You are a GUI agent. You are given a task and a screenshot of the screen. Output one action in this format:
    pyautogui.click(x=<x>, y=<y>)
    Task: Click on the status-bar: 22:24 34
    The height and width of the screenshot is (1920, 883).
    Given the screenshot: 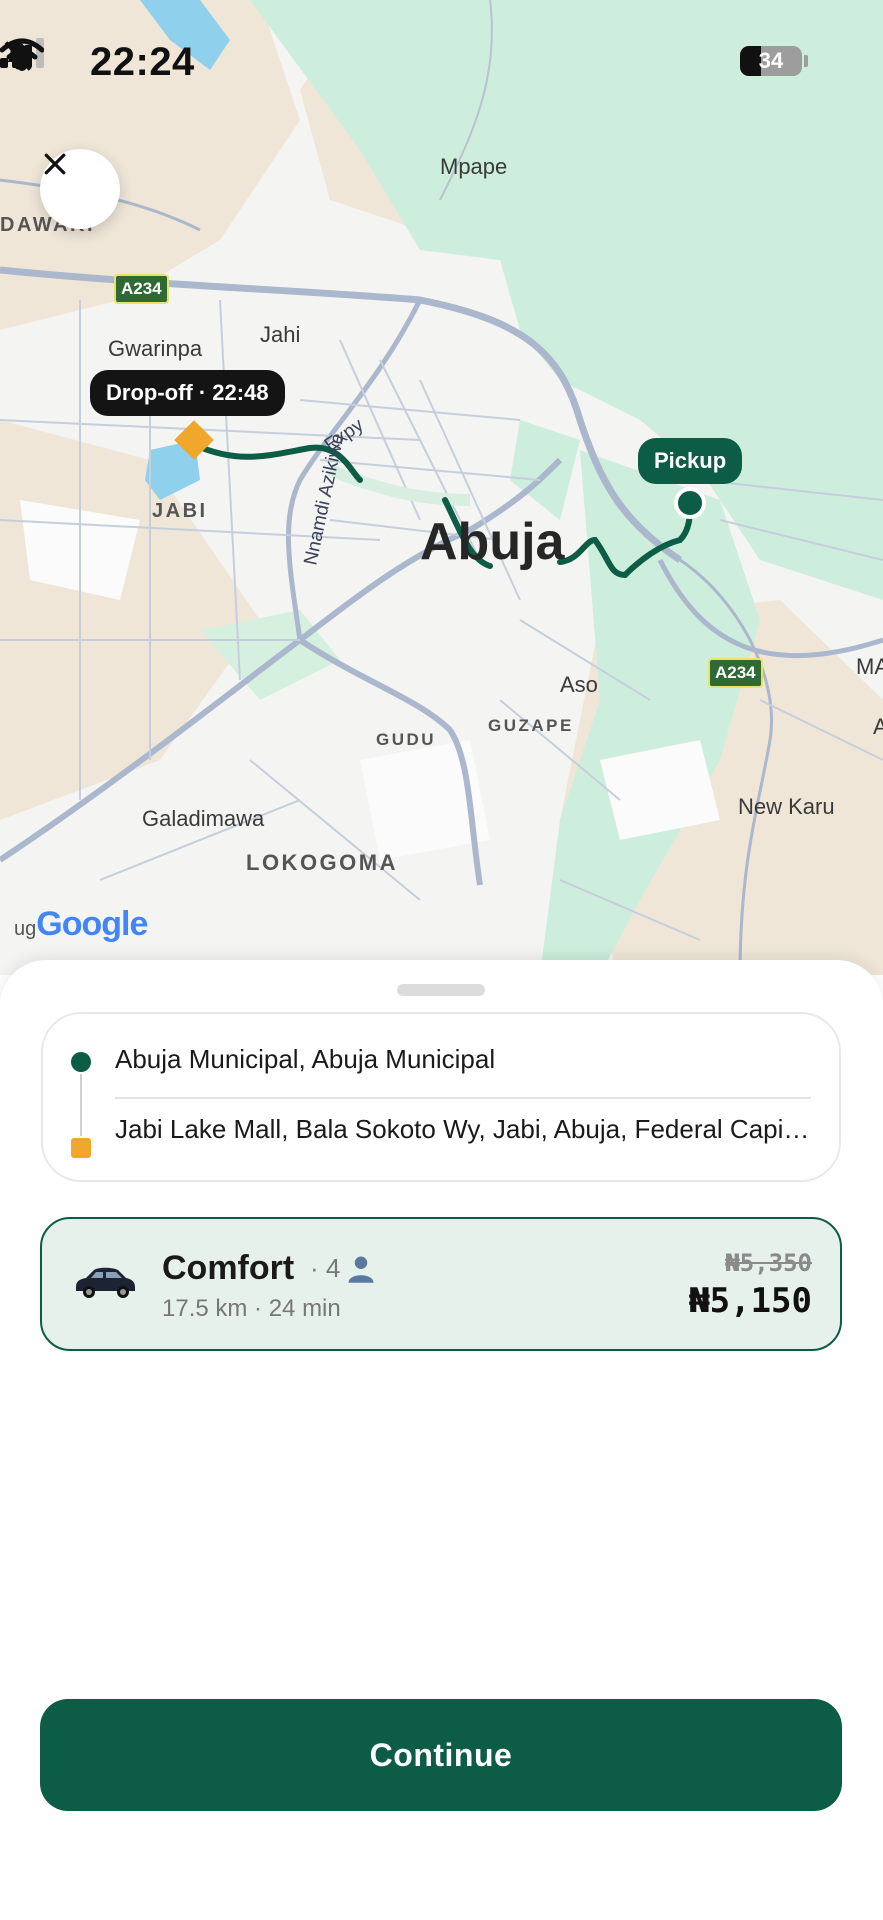 What is the action you would take?
    pyautogui.click(x=441, y=64)
    